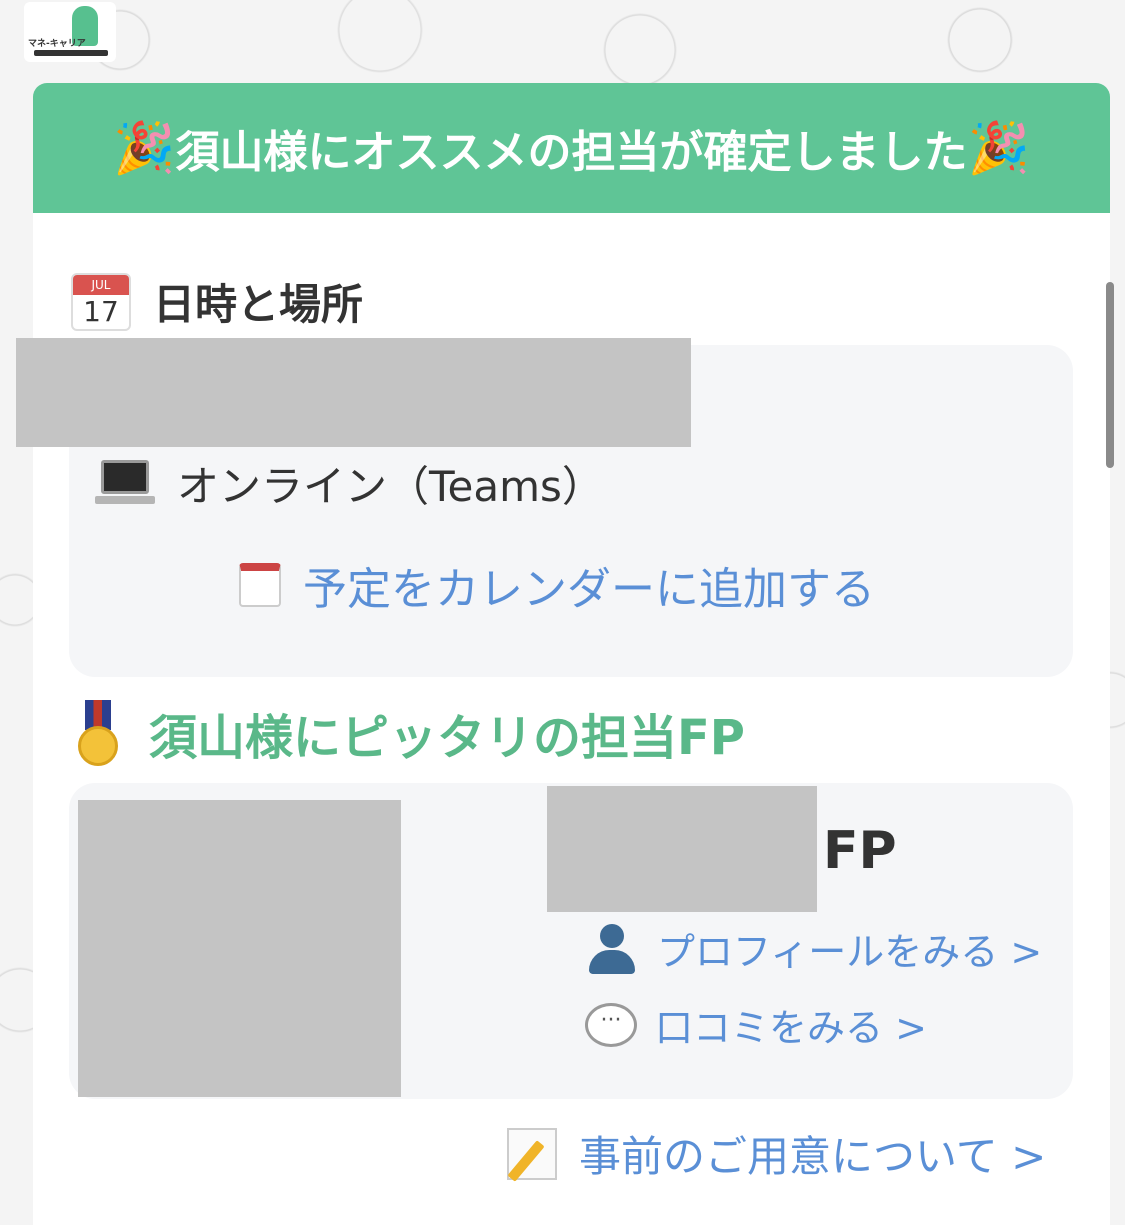 The height and width of the screenshot is (1225, 1125). What do you see at coordinates (791, 1028) in the screenshot?
I see `view-reviews-label: 口コミをみる >` at bounding box center [791, 1028].